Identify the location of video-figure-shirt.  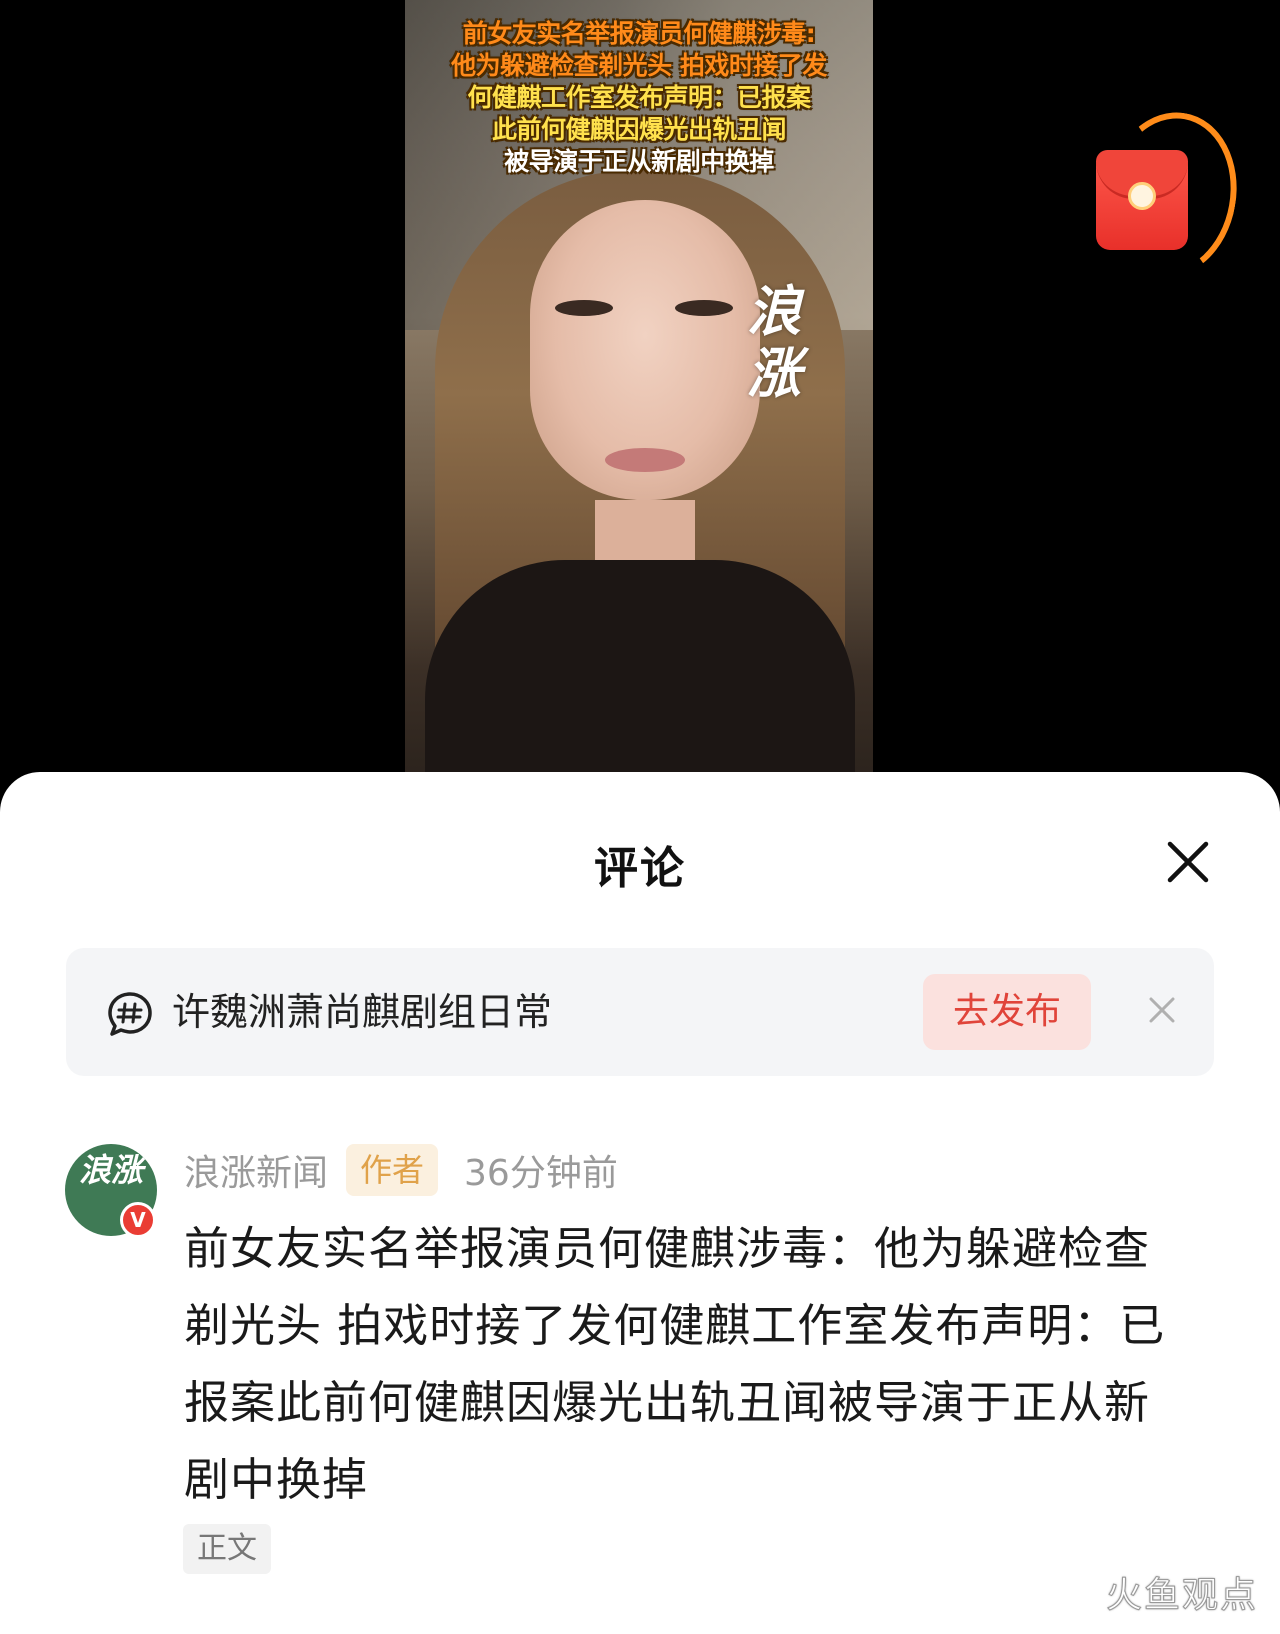
(640, 675).